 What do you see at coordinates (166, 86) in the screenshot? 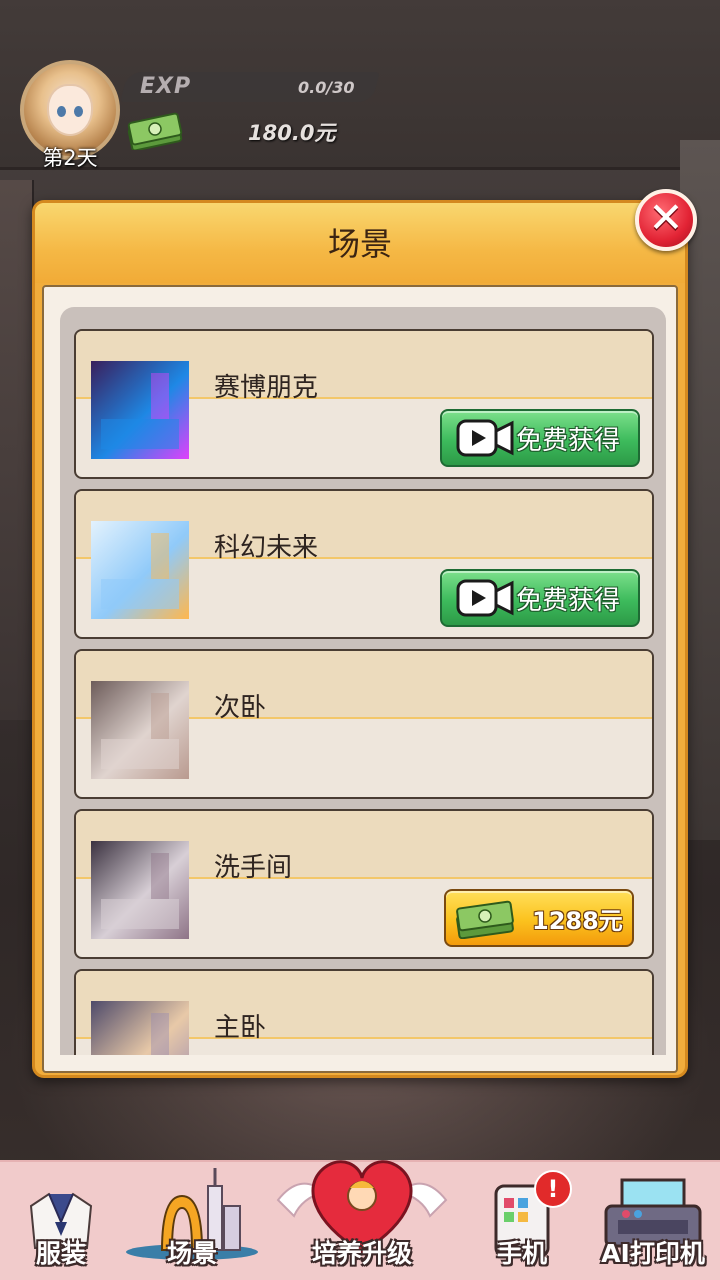
I see `exp-label: EXP` at bounding box center [166, 86].